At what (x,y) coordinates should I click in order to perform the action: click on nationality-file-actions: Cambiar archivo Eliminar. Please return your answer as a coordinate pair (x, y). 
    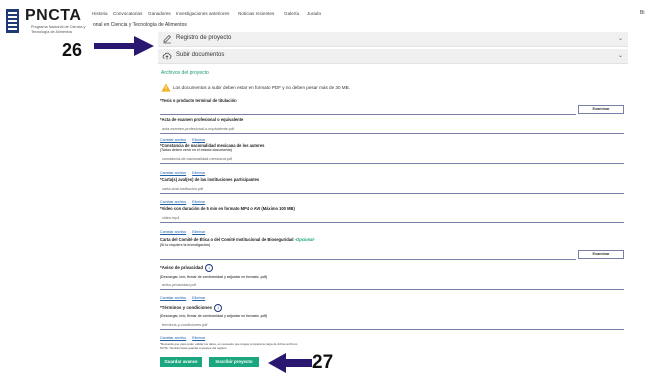
    Looking at the image, I should click on (185, 173).